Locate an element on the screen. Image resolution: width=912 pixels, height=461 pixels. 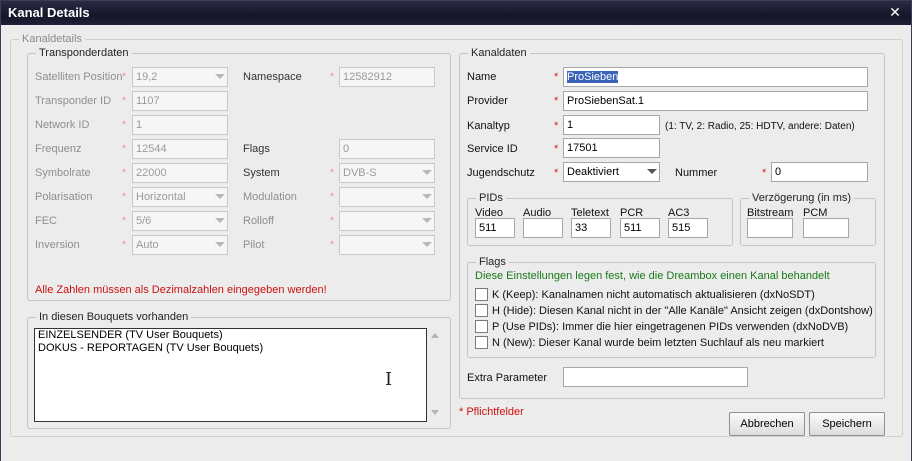
hide-checkbox is located at coordinates (481, 310).